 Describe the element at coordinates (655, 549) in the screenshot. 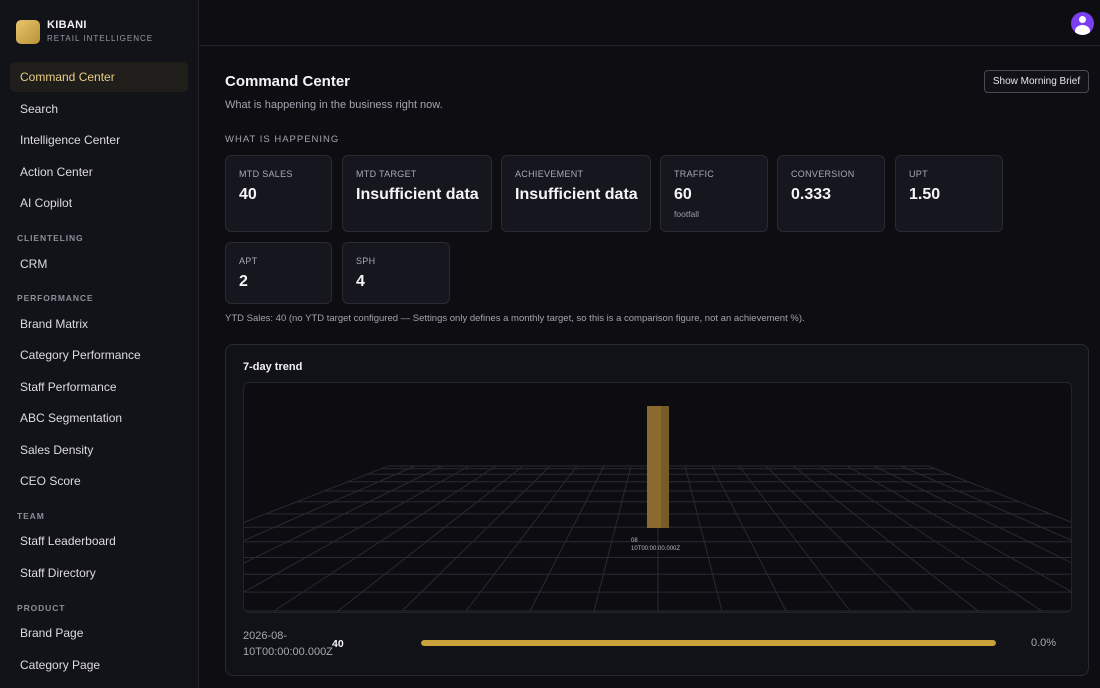

I see `chart-category-label: 10T00:00:00.000Z` at that location.